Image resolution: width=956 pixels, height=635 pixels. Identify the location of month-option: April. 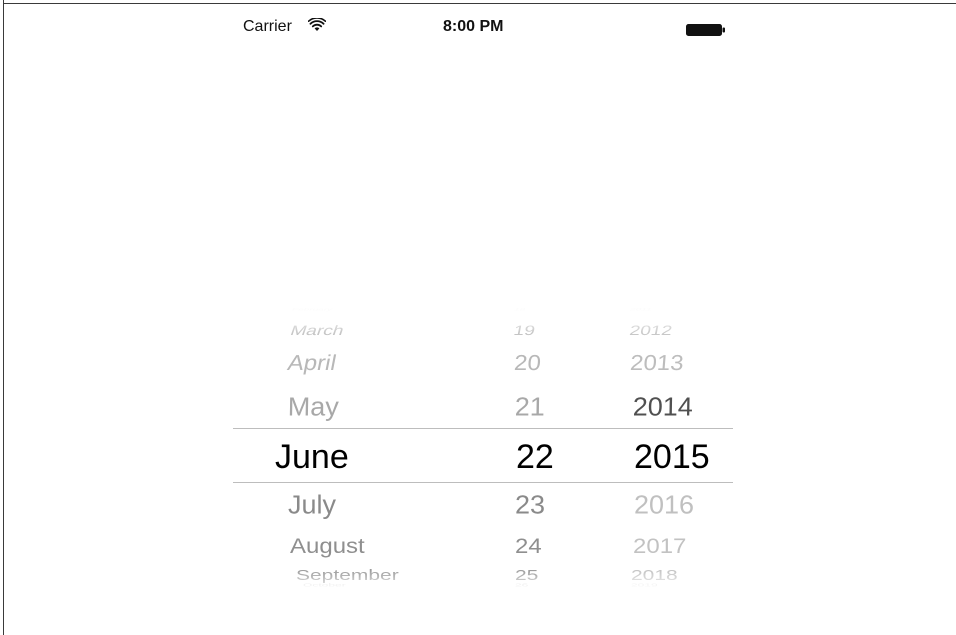
(312, 363).